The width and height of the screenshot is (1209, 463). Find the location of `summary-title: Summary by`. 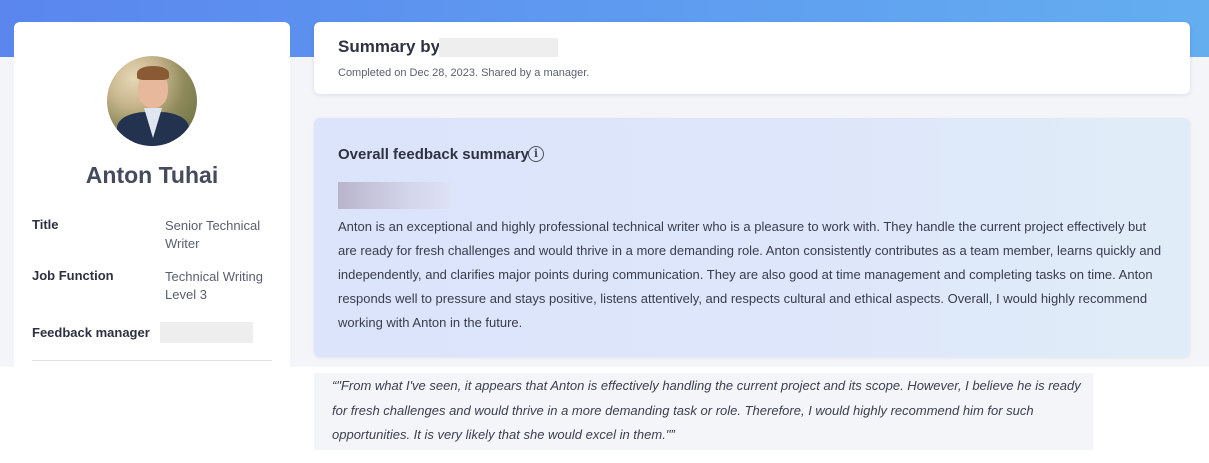

summary-title: Summary by is located at coordinates (389, 46).